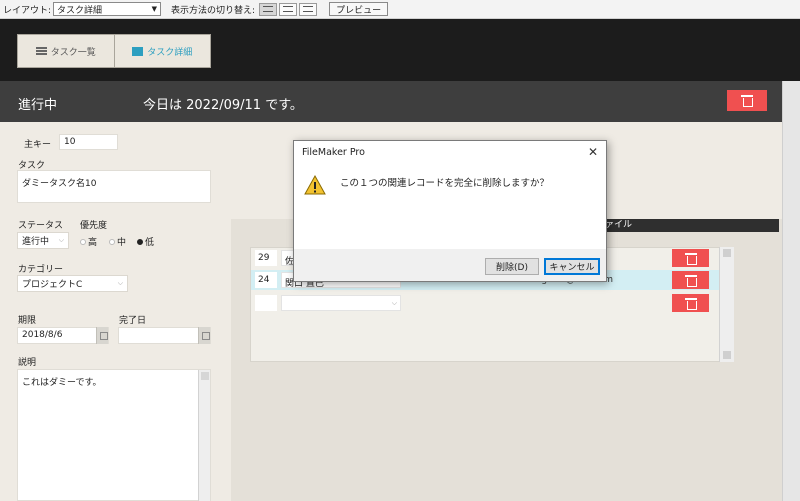  What do you see at coordinates (400, 9) in the screenshot?
I see `layout-toolbar: レイアウト: タスク詳細 ▼ 表示方法の切り替え: プレビュー` at bounding box center [400, 9].